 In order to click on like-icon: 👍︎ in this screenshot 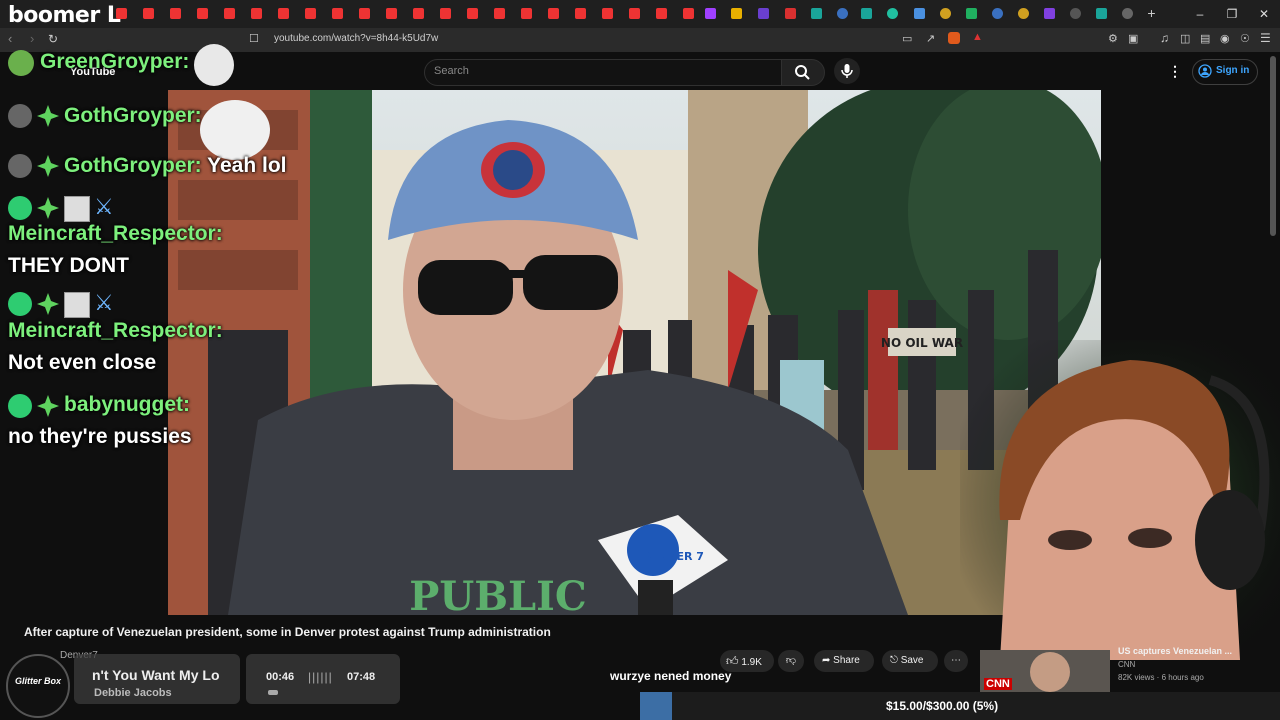, I will do `click(732, 661)`.